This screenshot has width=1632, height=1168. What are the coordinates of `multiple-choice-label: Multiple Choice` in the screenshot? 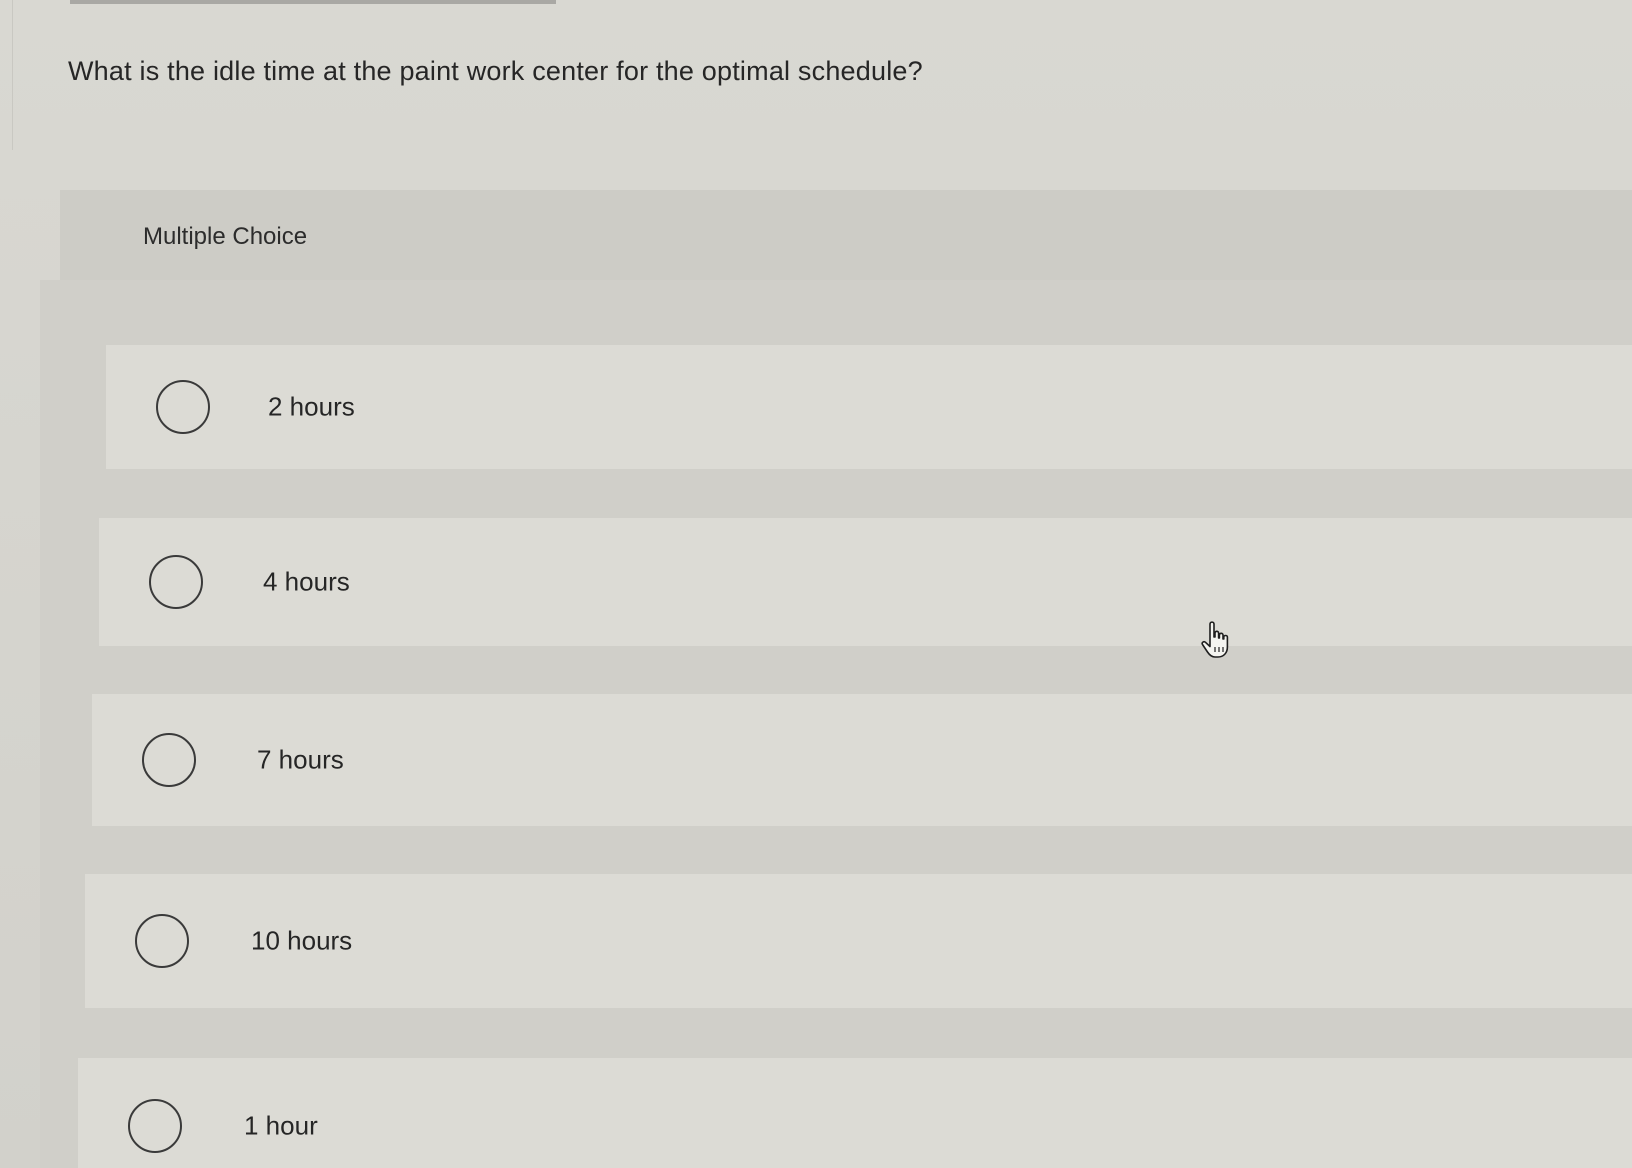 It's located at (225, 236).